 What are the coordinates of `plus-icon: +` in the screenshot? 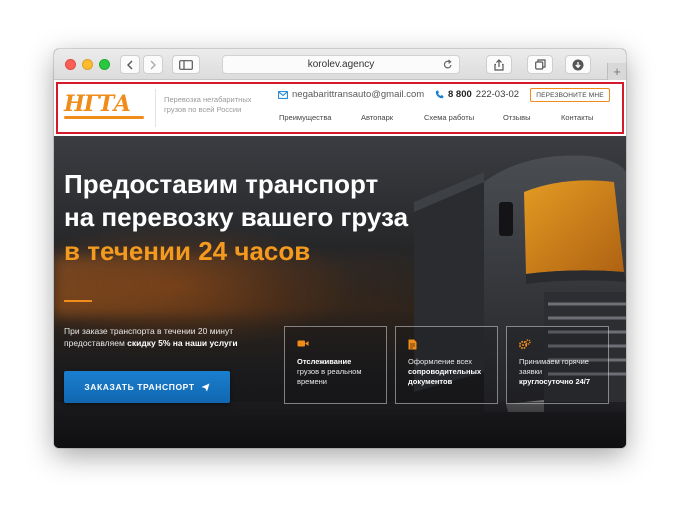 It's located at (617, 71).